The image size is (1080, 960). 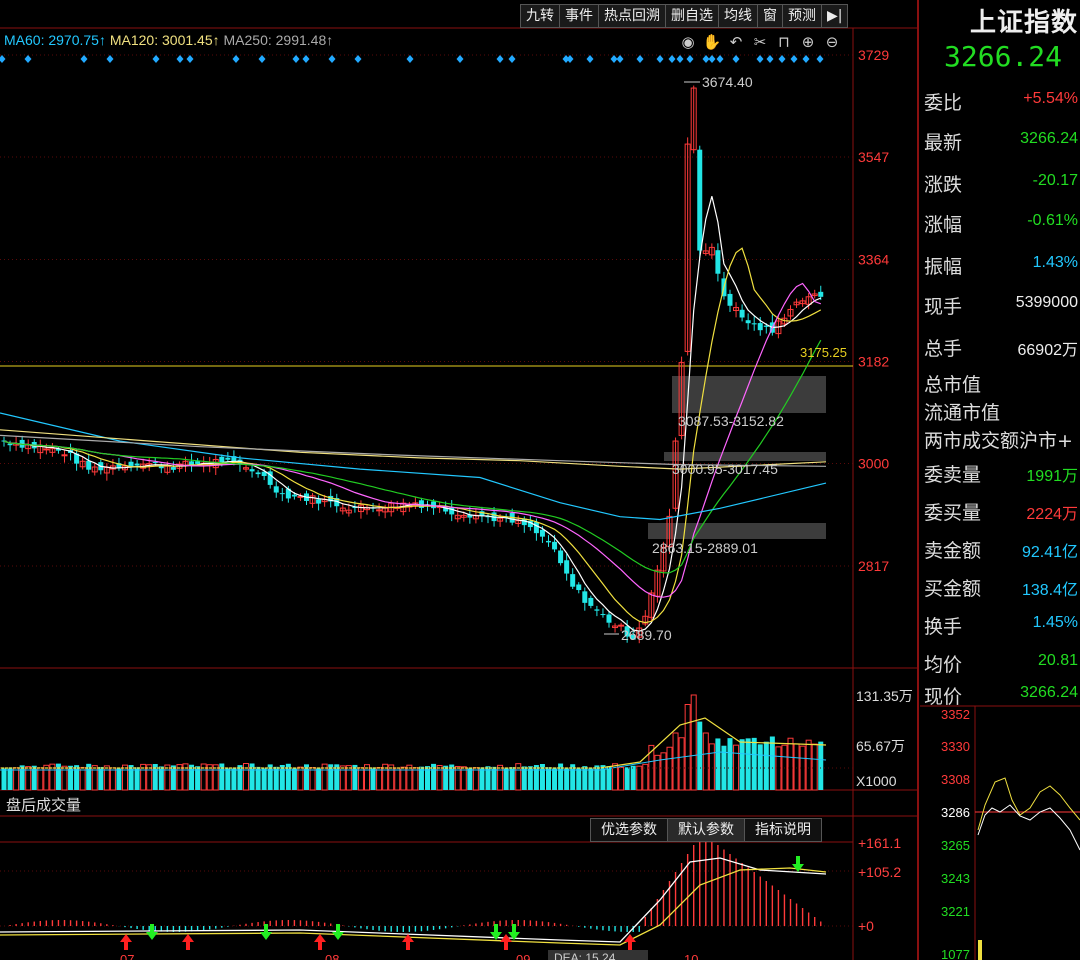 I want to click on ma60-label: MA60: 2970.75↑, so click(x=55, y=40).